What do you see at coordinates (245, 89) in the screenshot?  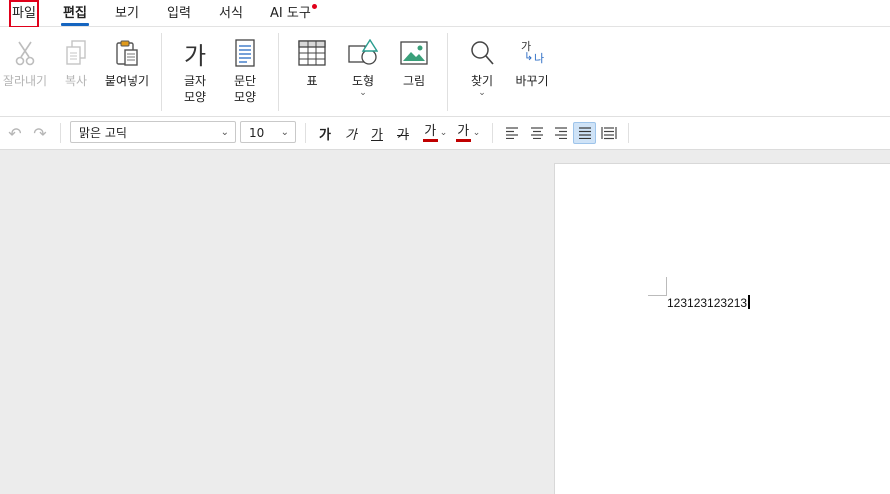 I see `para-shape-label: 문단 모양` at bounding box center [245, 89].